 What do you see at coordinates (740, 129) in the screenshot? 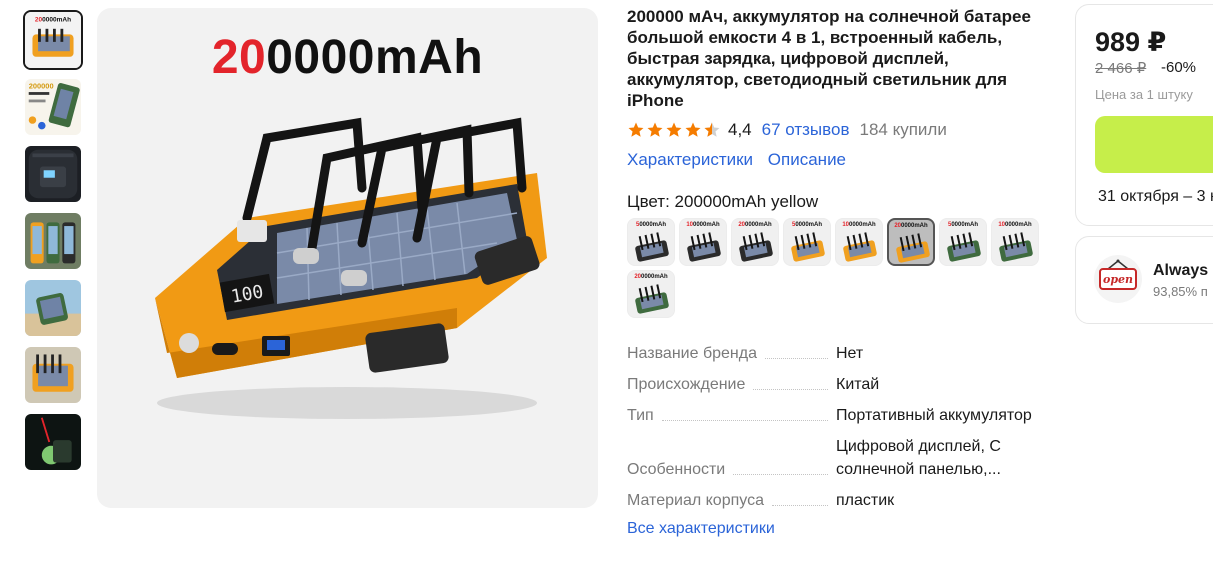
I see `rating-value: 4,4` at bounding box center [740, 129].